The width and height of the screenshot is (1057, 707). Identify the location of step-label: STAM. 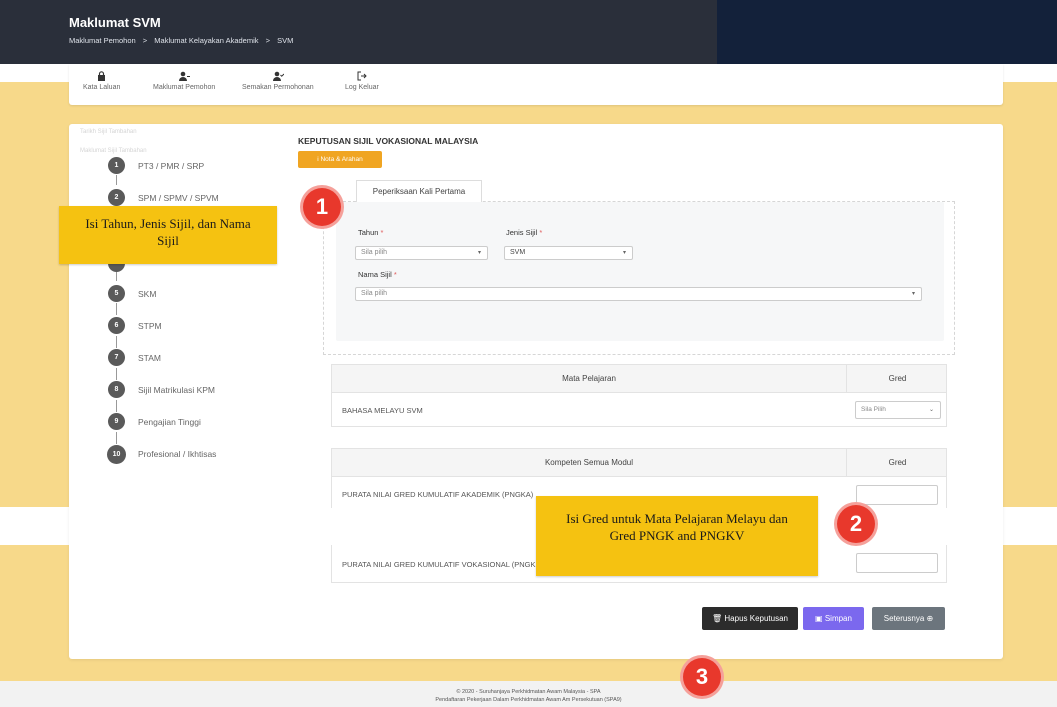
(149, 358).